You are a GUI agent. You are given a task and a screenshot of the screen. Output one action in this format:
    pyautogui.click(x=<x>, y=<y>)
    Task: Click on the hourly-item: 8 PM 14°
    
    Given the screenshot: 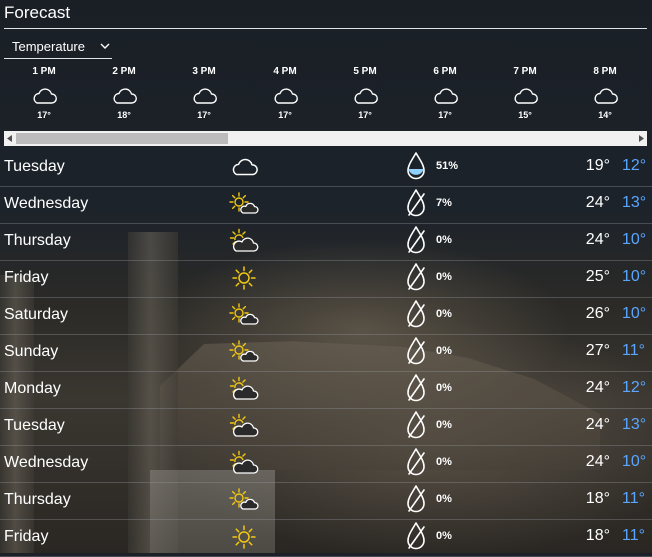 What is the action you would take?
    pyautogui.click(x=605, y=93)
    